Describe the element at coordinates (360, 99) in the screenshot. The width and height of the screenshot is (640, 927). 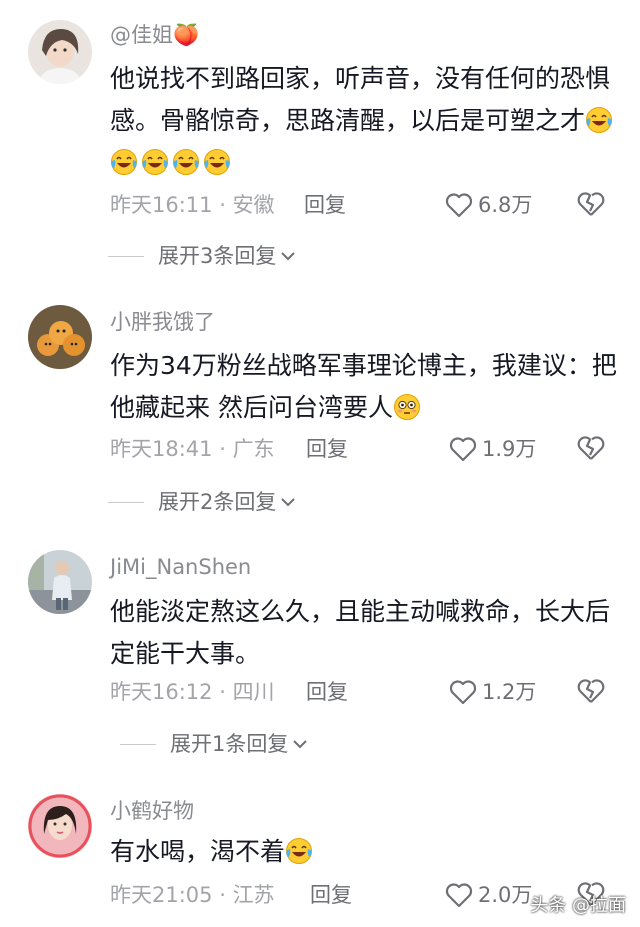
I see `comment-text-content: 他说找不到路回家，听声音，没有任何的恐惧感。骨骼惊奇，思路清醒，以后是可塑之才` at that location.